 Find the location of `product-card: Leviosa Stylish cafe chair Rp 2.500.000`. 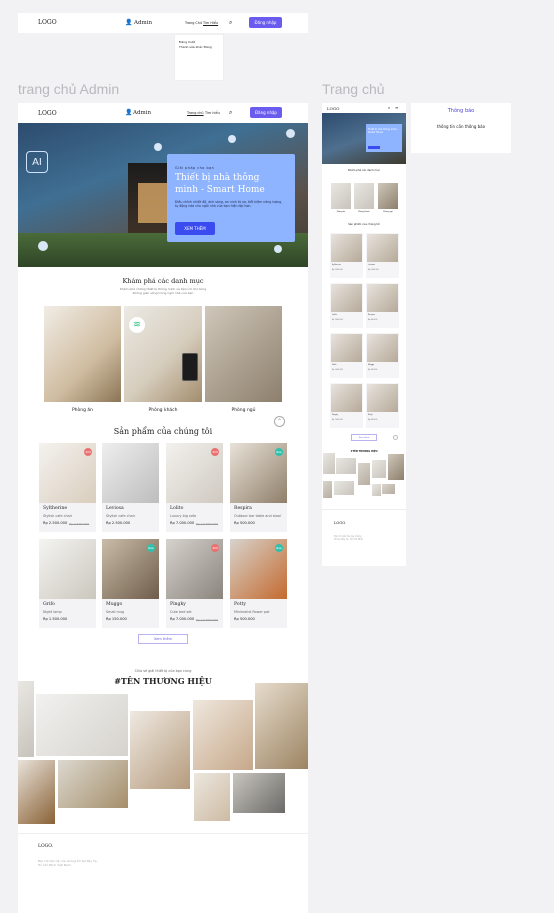

product-card: Leviosa Stylish cafe chair Rp 2.500.000 is located at coordinates (130, 487).